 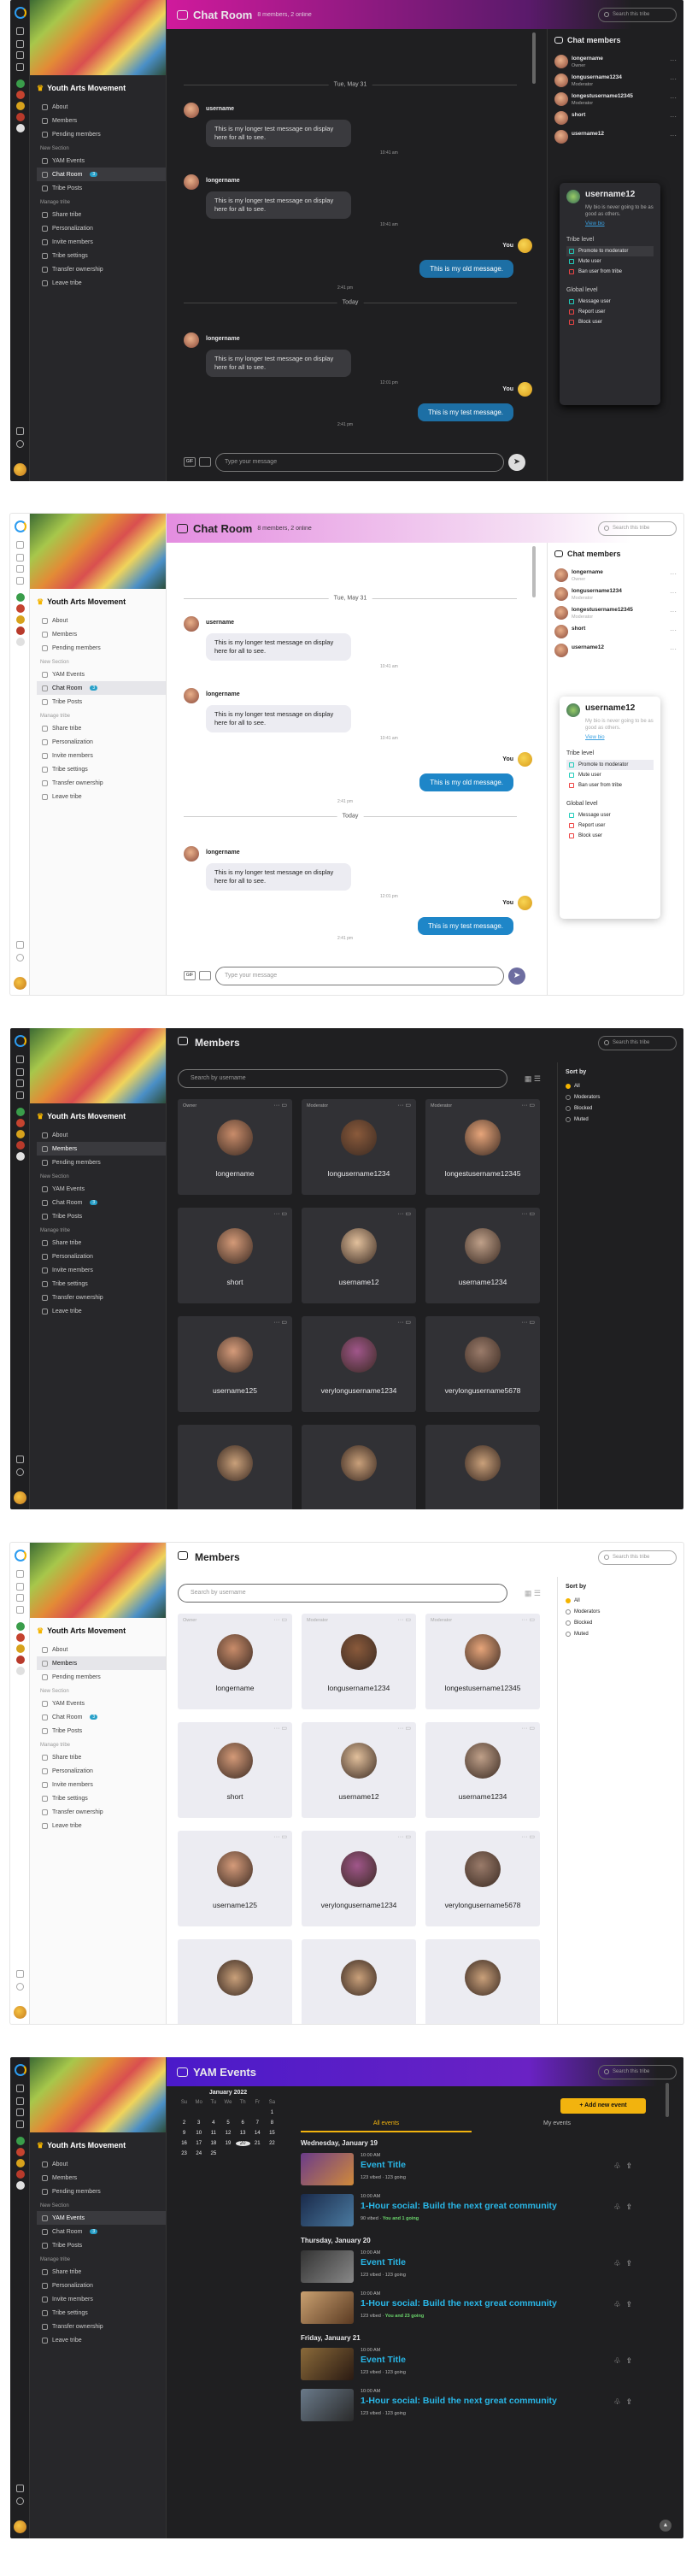 What do you see at coordinates (610, 312) in the screenshot?
I see `global-action: Report user` at bounding box center [610, 312].